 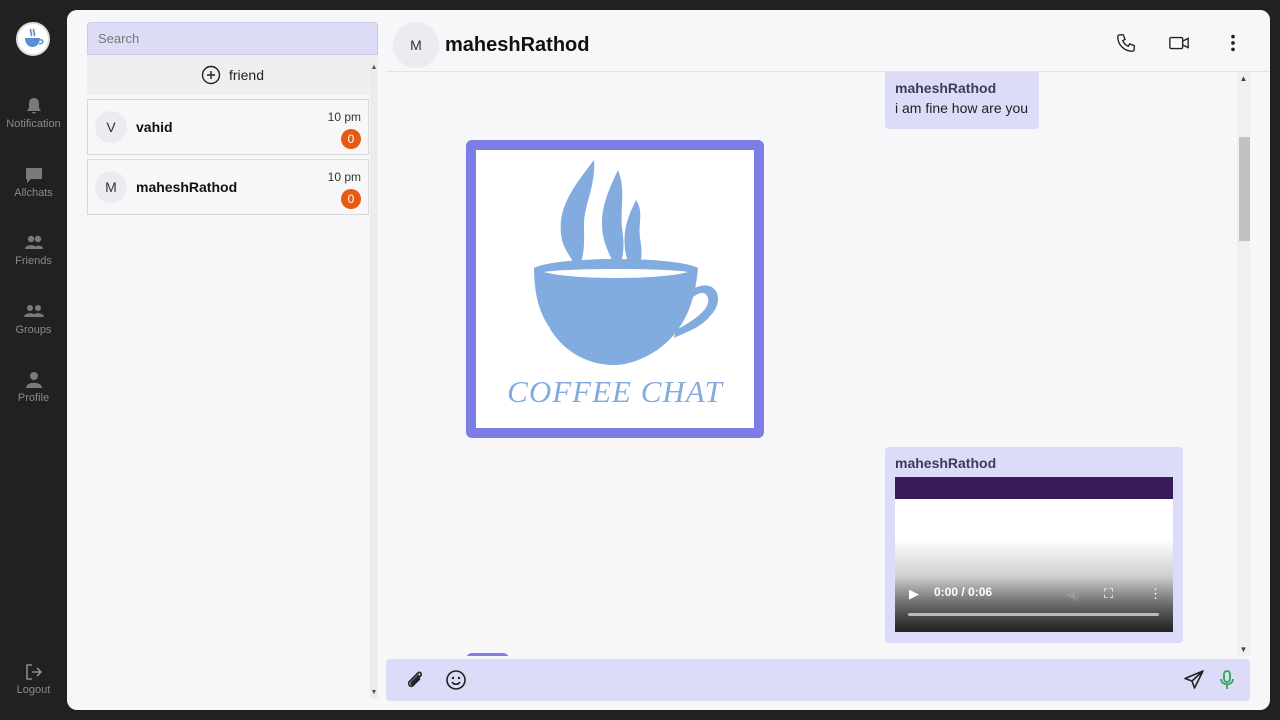 I want to click on coffee-cup-icon, so click(x=34, y=37).